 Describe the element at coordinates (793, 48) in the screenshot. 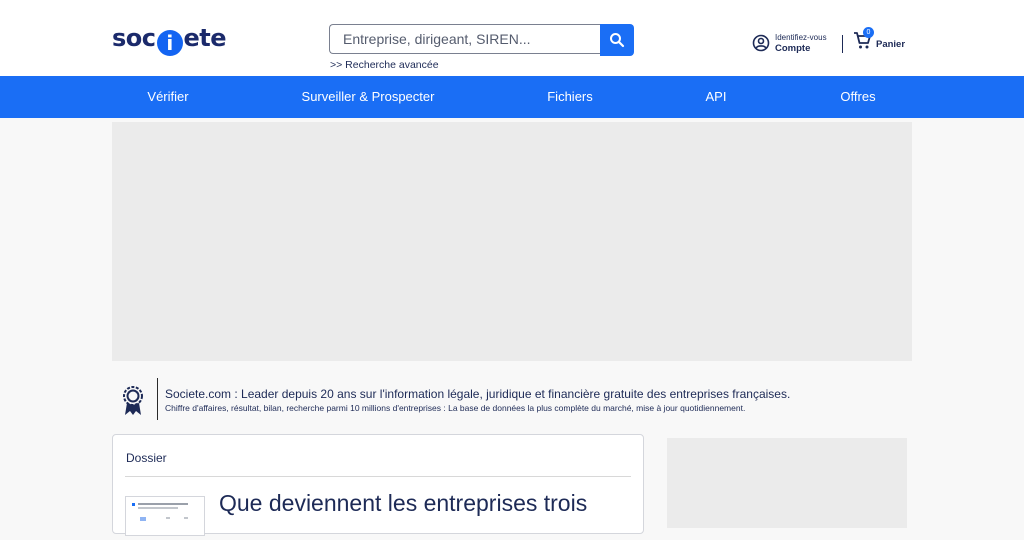

I see `account-label: Compte` at that location.